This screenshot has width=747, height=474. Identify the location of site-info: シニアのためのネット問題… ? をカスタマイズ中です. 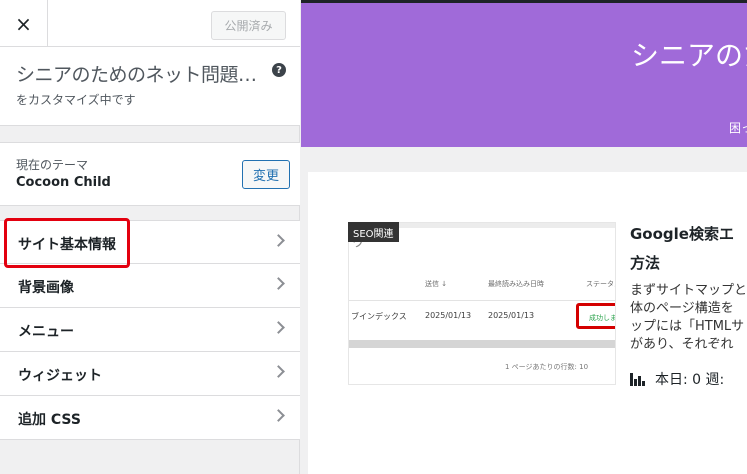
(150, 86).